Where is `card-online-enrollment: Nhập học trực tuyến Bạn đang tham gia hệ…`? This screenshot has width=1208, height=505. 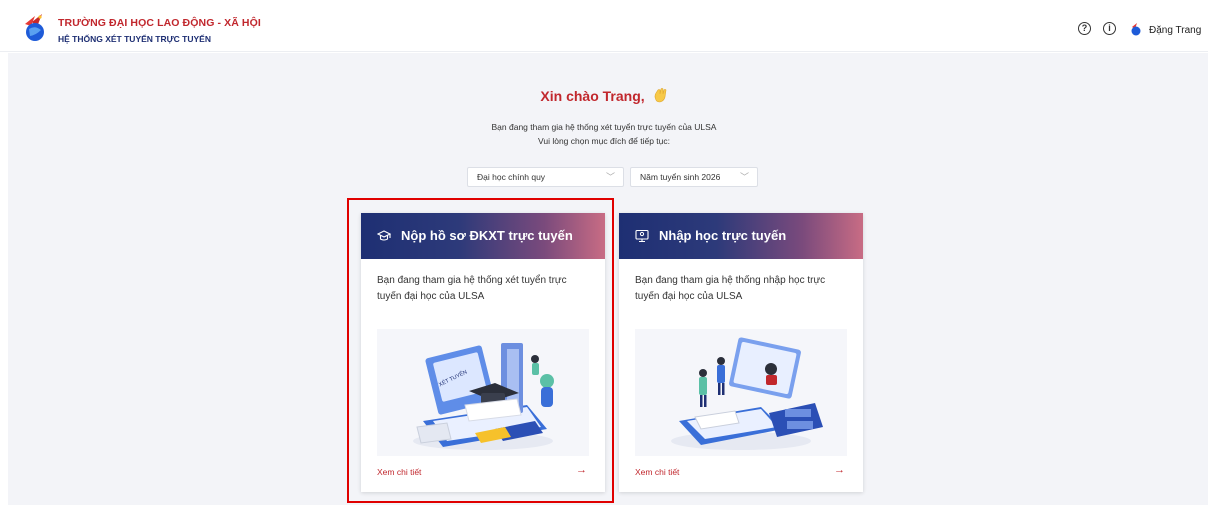 card-online-enrollment: Nhập học trực tuyến Bạn đang tham gia hệ… is located at coordinates (741, 352).